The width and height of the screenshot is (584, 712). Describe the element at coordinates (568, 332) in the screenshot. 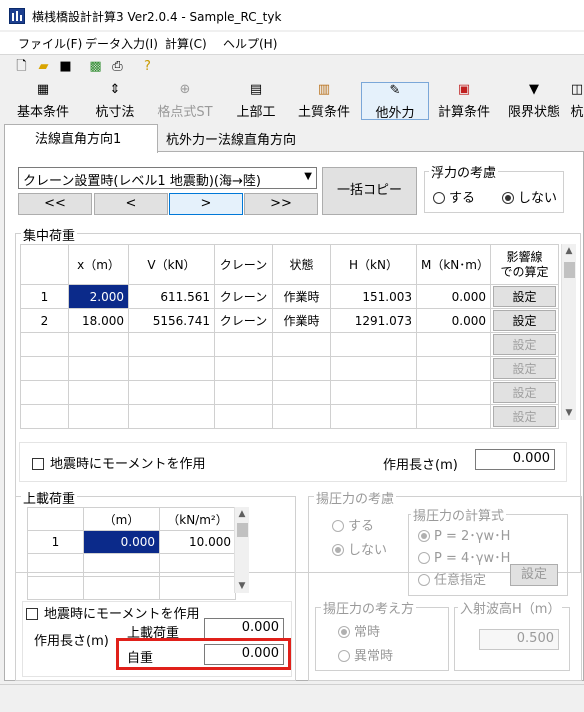

I see `load-table-scrollbar: ▲ ▼` at that location.